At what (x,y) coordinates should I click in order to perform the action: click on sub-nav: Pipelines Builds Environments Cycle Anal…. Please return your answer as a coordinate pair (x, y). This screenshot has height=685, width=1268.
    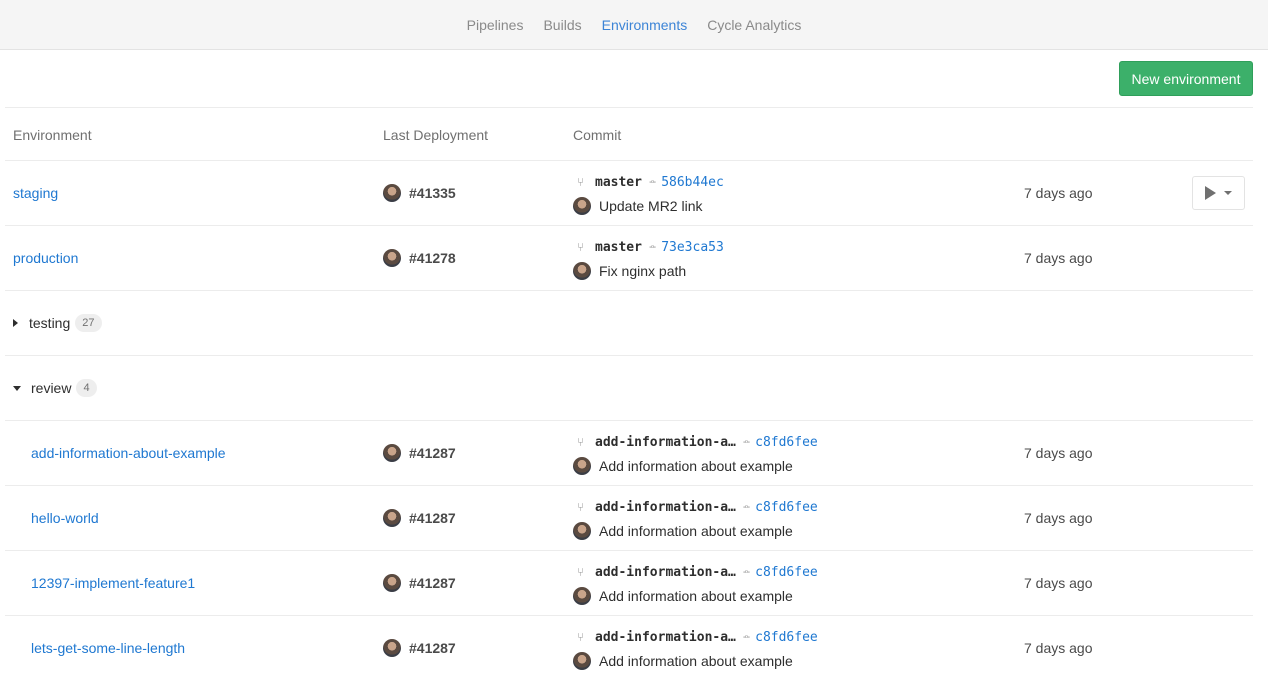
    Looking at the image, I should click on (634, 25).